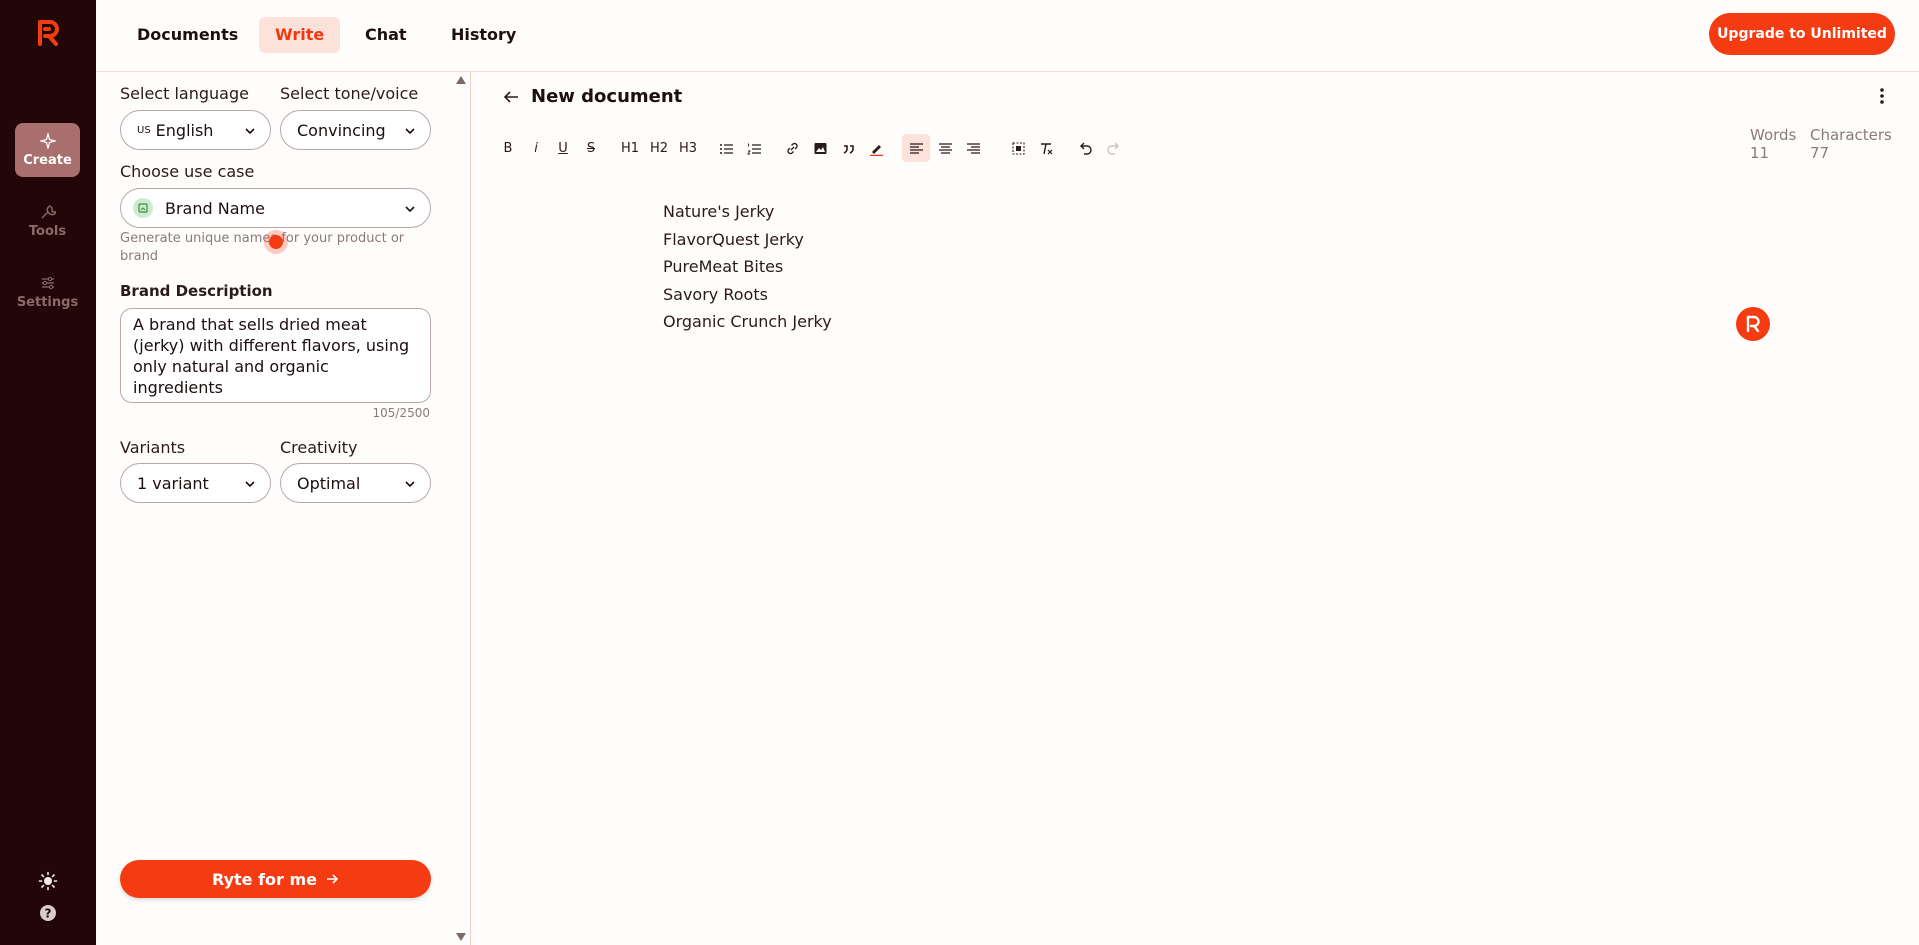  I want to click on underline-button: U, so click(563, 148).